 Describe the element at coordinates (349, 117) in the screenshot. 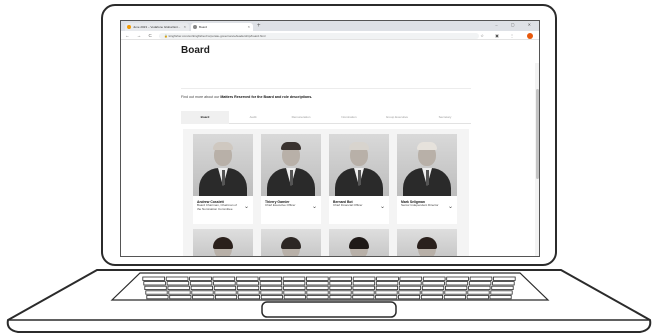

I see `tab-nomination: Nomination` at that location.